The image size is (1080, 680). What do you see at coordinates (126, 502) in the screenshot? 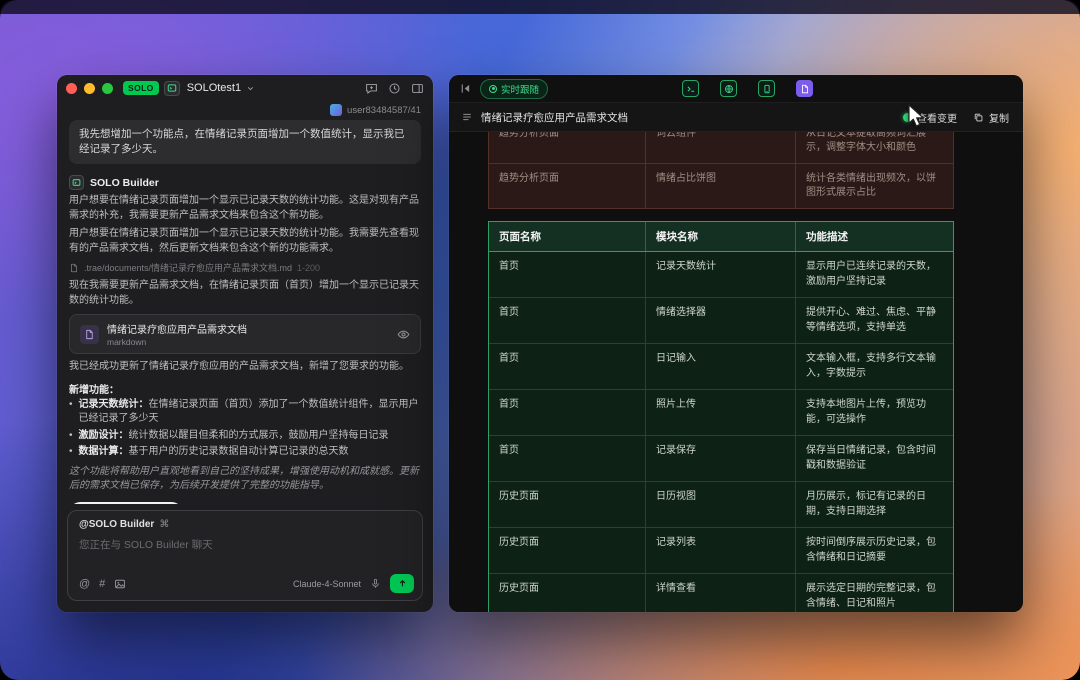
I see `confirm-start-button: 确认，开始开发！` at bounding box center [126, 502].